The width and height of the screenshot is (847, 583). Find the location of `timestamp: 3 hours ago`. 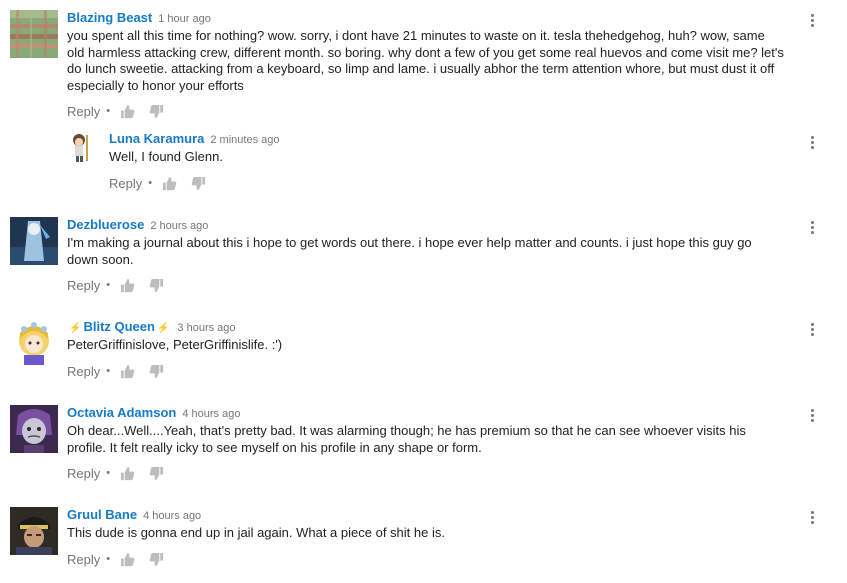

timestamp: 3 hours ago is located at coordinates (206, 328).